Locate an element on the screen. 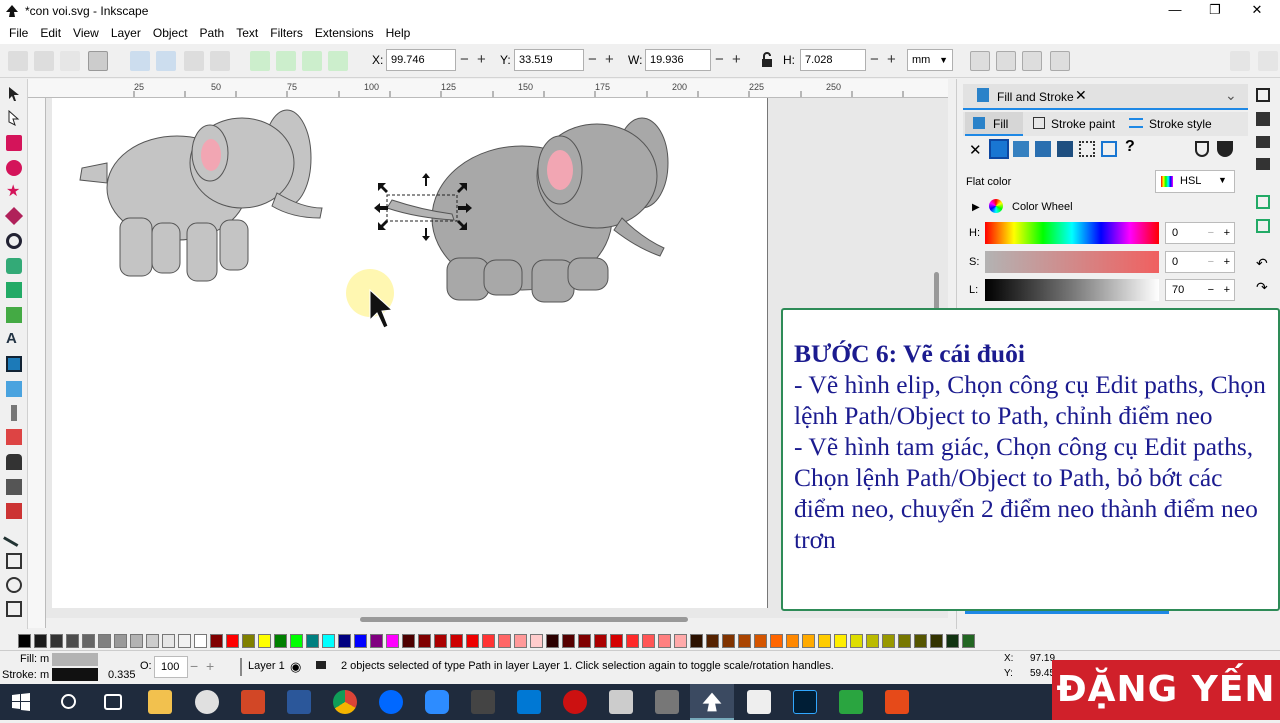 The width and height of the screenshot is (1280, 723). spray-tool-icon is located at coordinates (14, 487).